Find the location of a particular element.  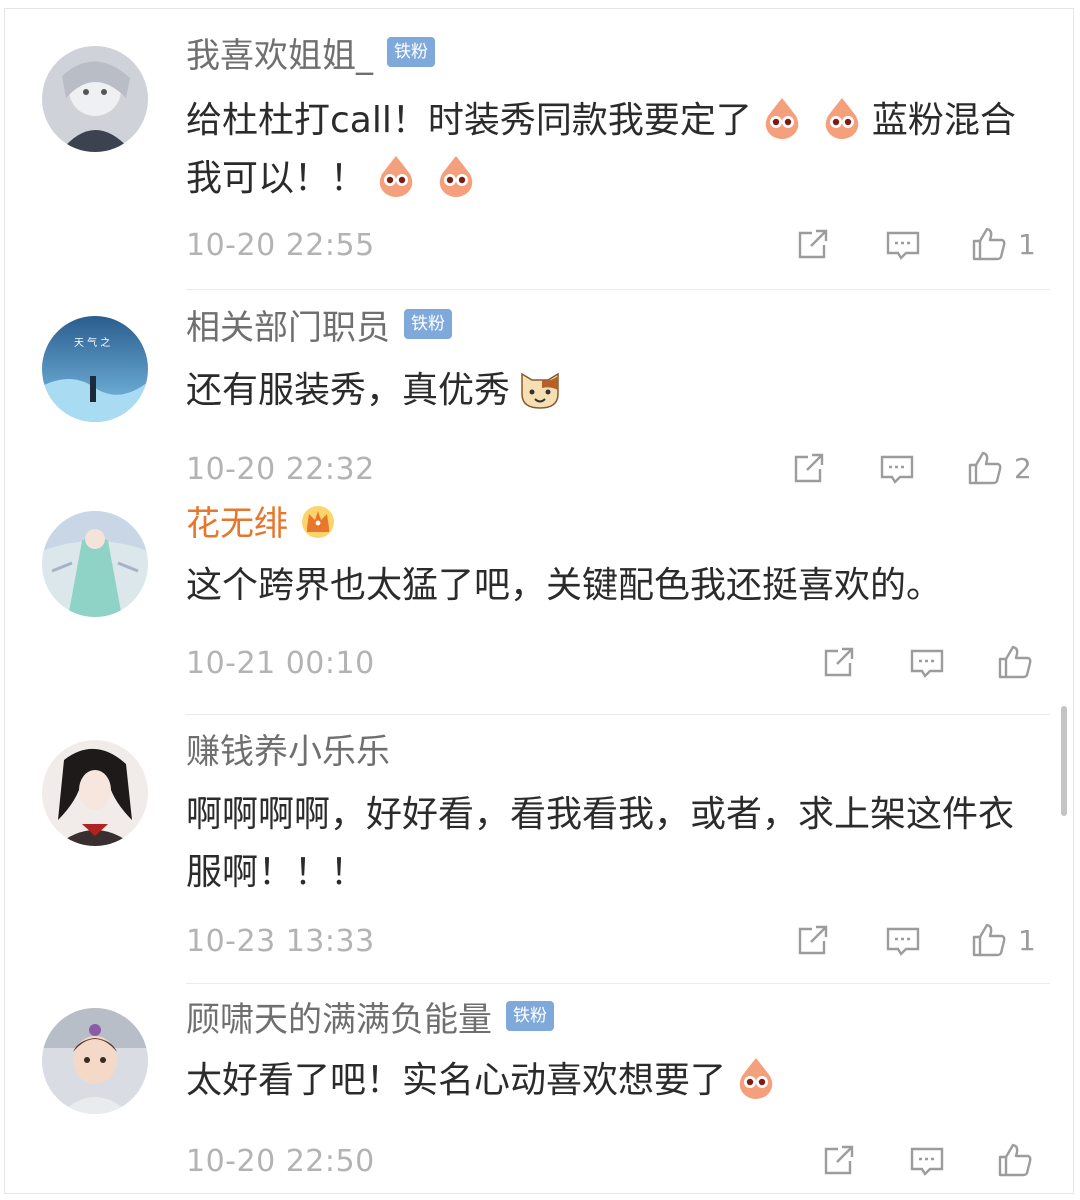

username: 赚钱养小乐乐 is located at coordinates (288, 748).